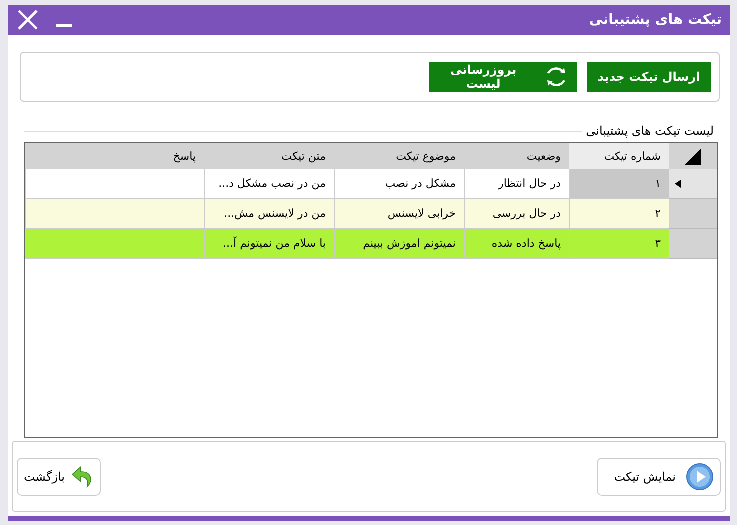  Describe the element at coordinates (649, 77) in the screenshot. I see `new-ticket-button: ارسال تیکت جدید` at that location.